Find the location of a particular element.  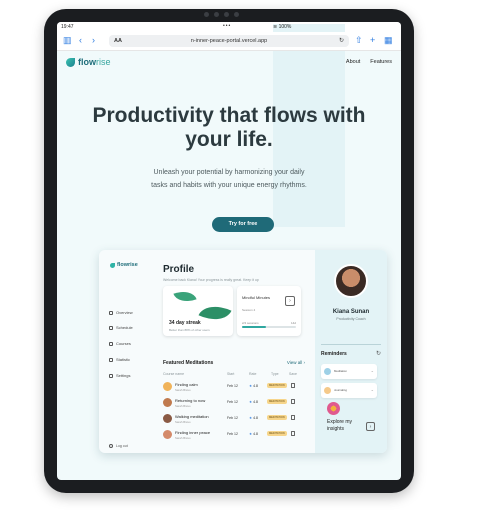

page-title: Profile is located at coordinates (179, 269).